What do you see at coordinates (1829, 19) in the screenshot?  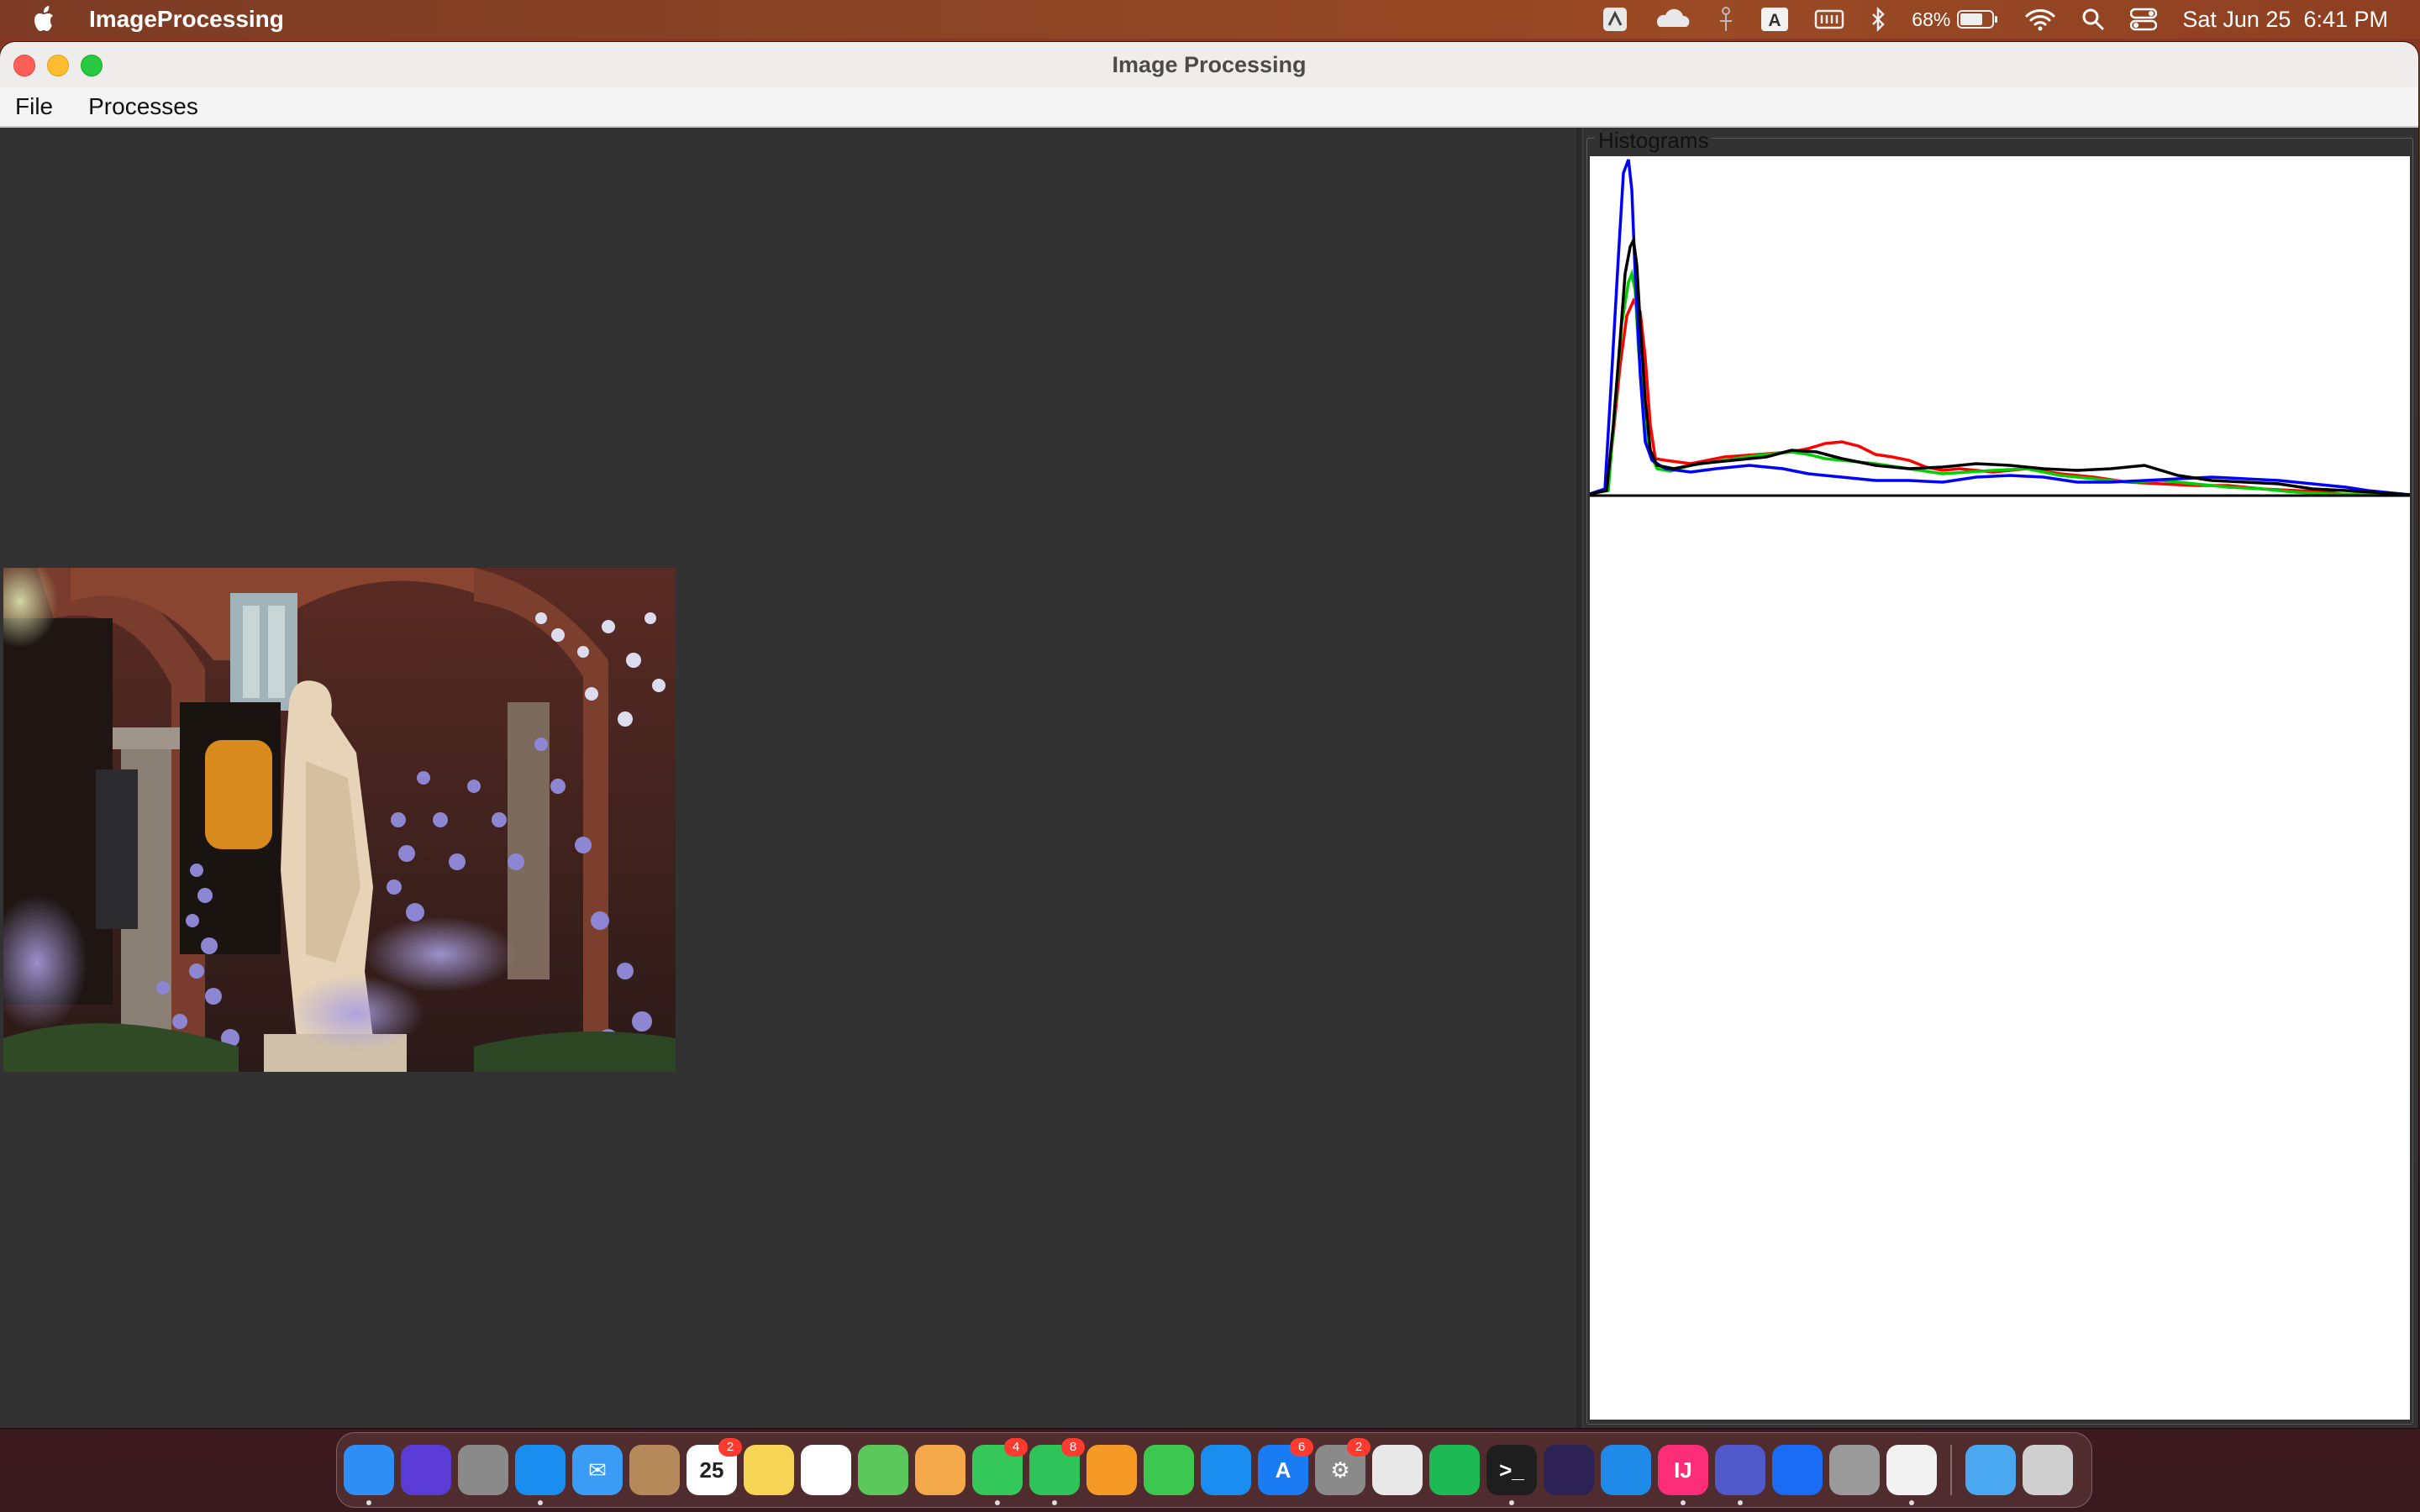 I see `memory-icon` at bounding box center [1829, 19].